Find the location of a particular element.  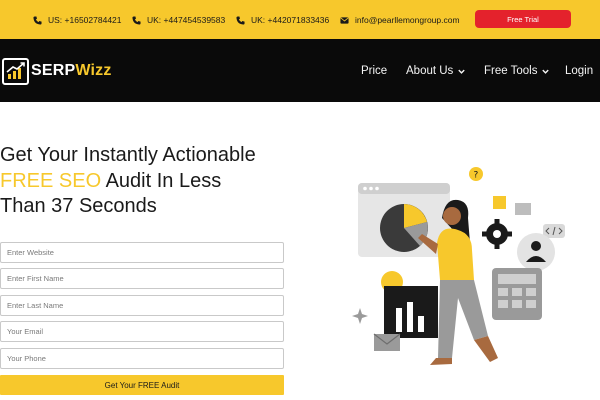

last-name-input-placeholder: Enter Last Name is located at coordinates (35, 305).